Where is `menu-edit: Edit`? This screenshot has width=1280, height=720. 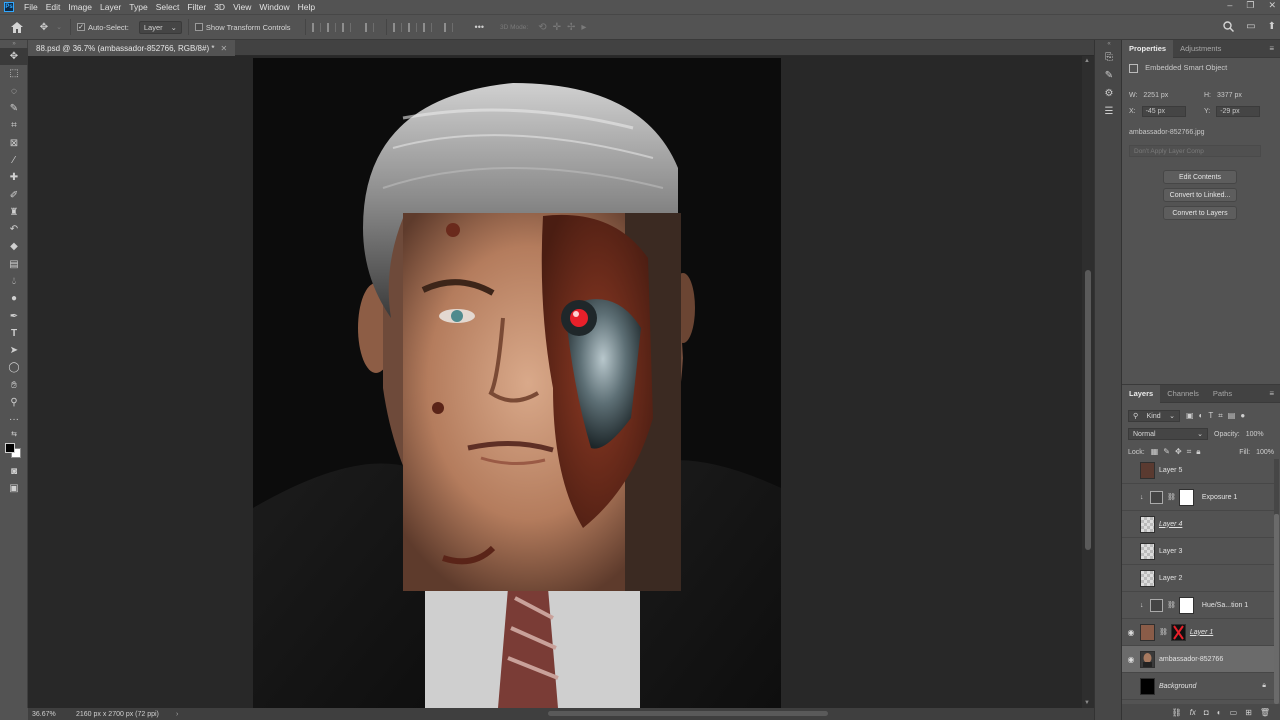 menu-edit: Edit is located at coordinates (53, 7).